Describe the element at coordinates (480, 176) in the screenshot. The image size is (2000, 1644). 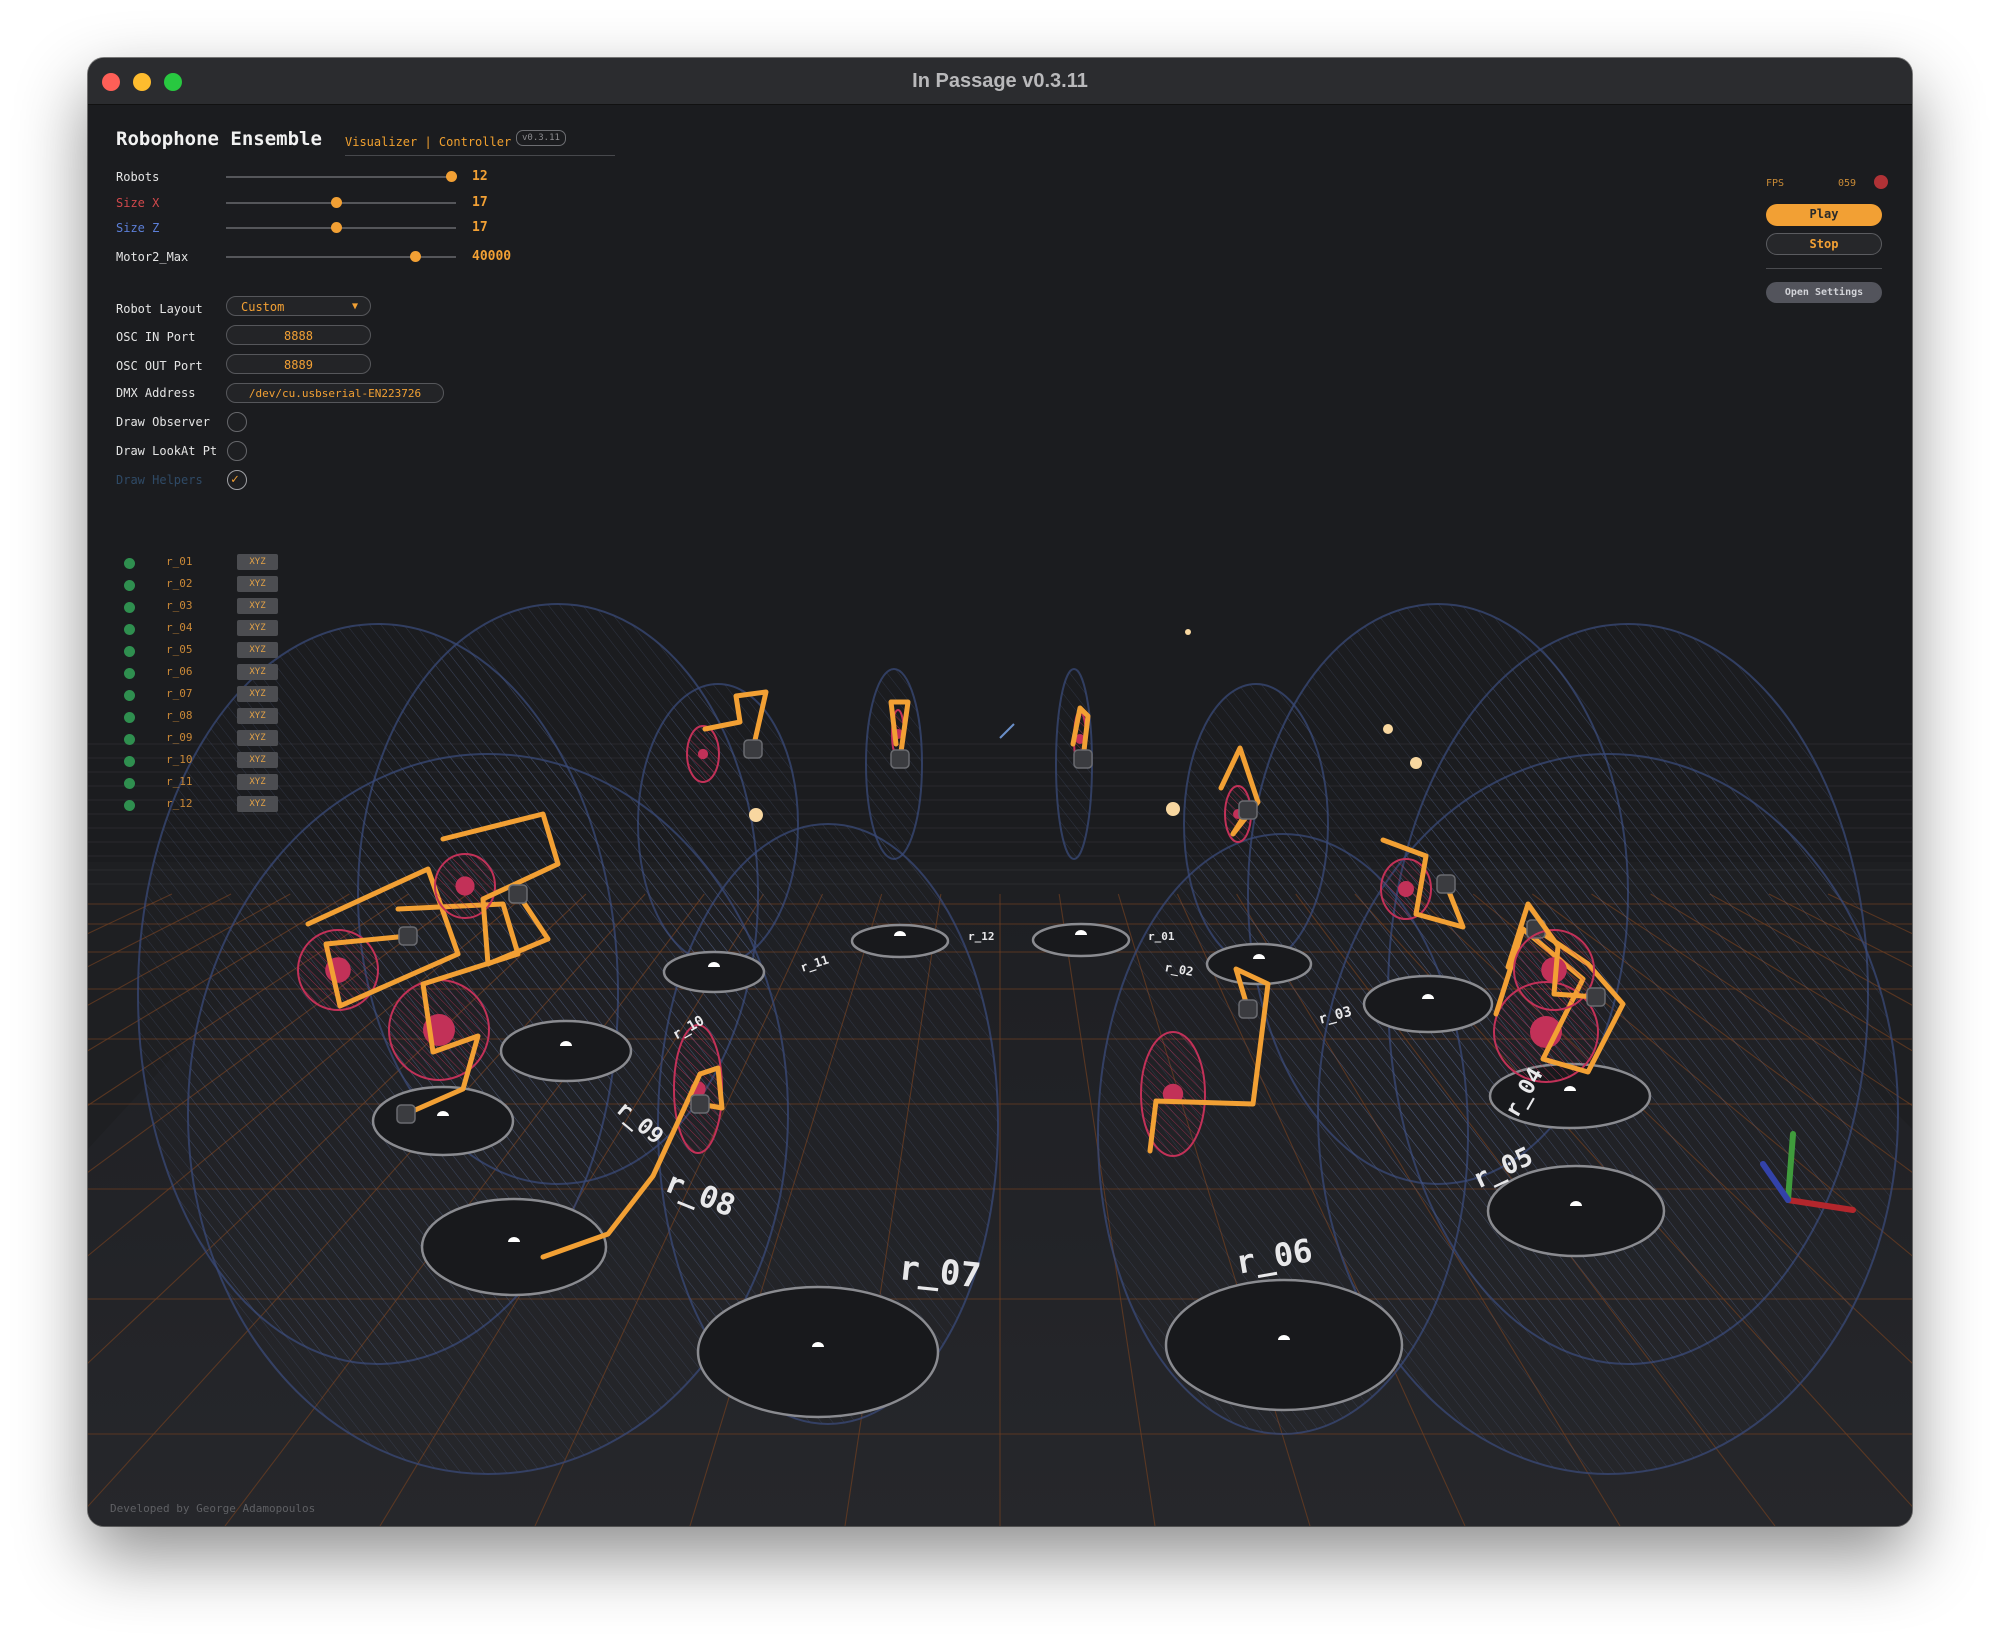
I see `slider-value: 12` at that location.